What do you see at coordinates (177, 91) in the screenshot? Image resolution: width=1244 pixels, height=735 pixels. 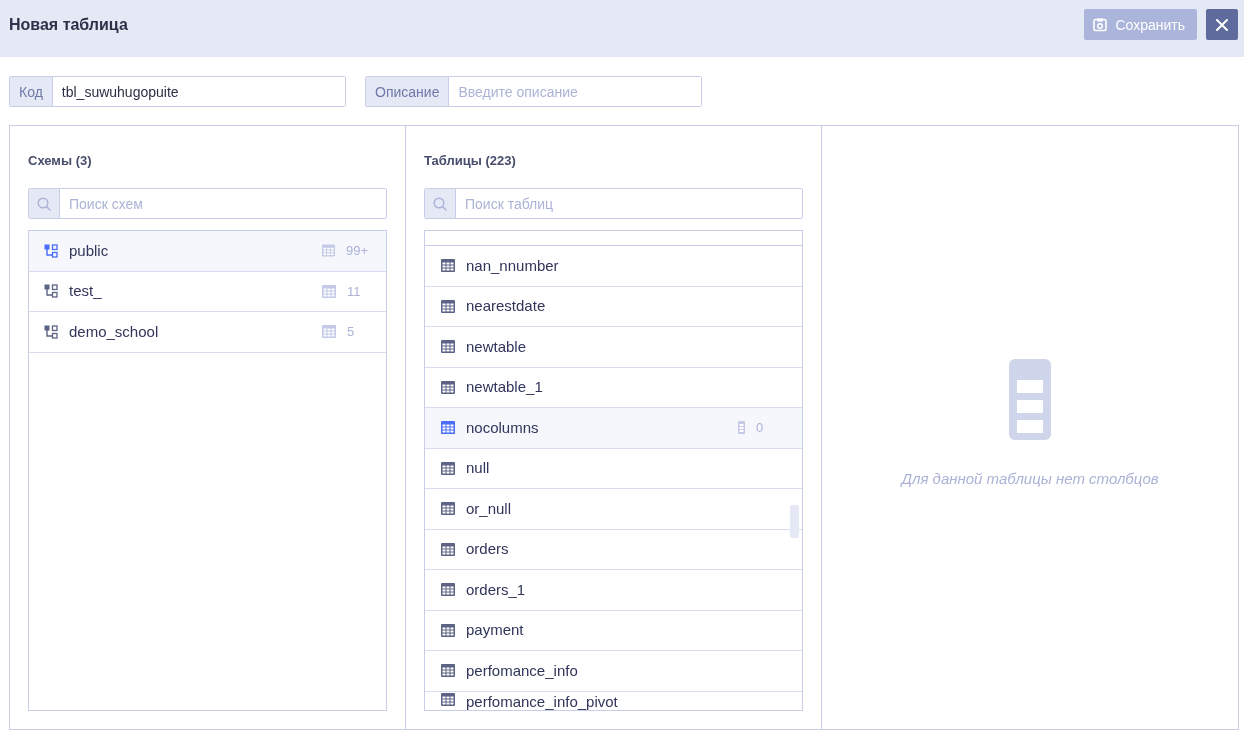 I see `text-field: Код tbl_suwuhugopuite` at bounding box center [177, 91].